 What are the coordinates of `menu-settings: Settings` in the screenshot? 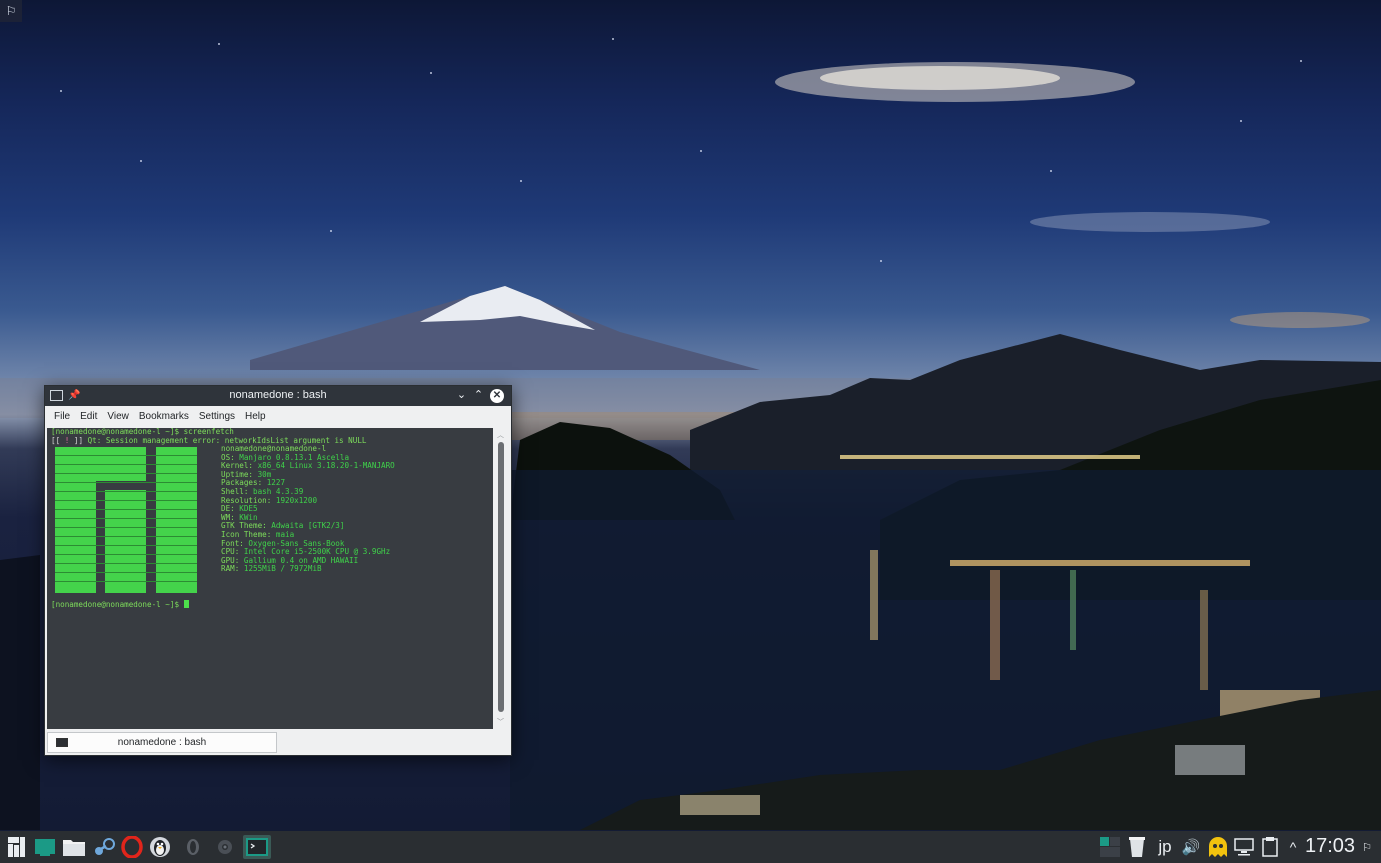 It's located at (217, 416).